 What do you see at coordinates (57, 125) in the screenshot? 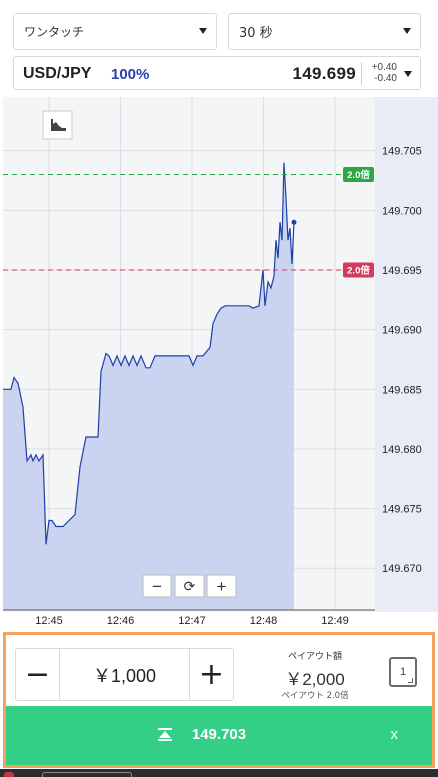
I see `chart-type-button` at bounding box center [57, 125].